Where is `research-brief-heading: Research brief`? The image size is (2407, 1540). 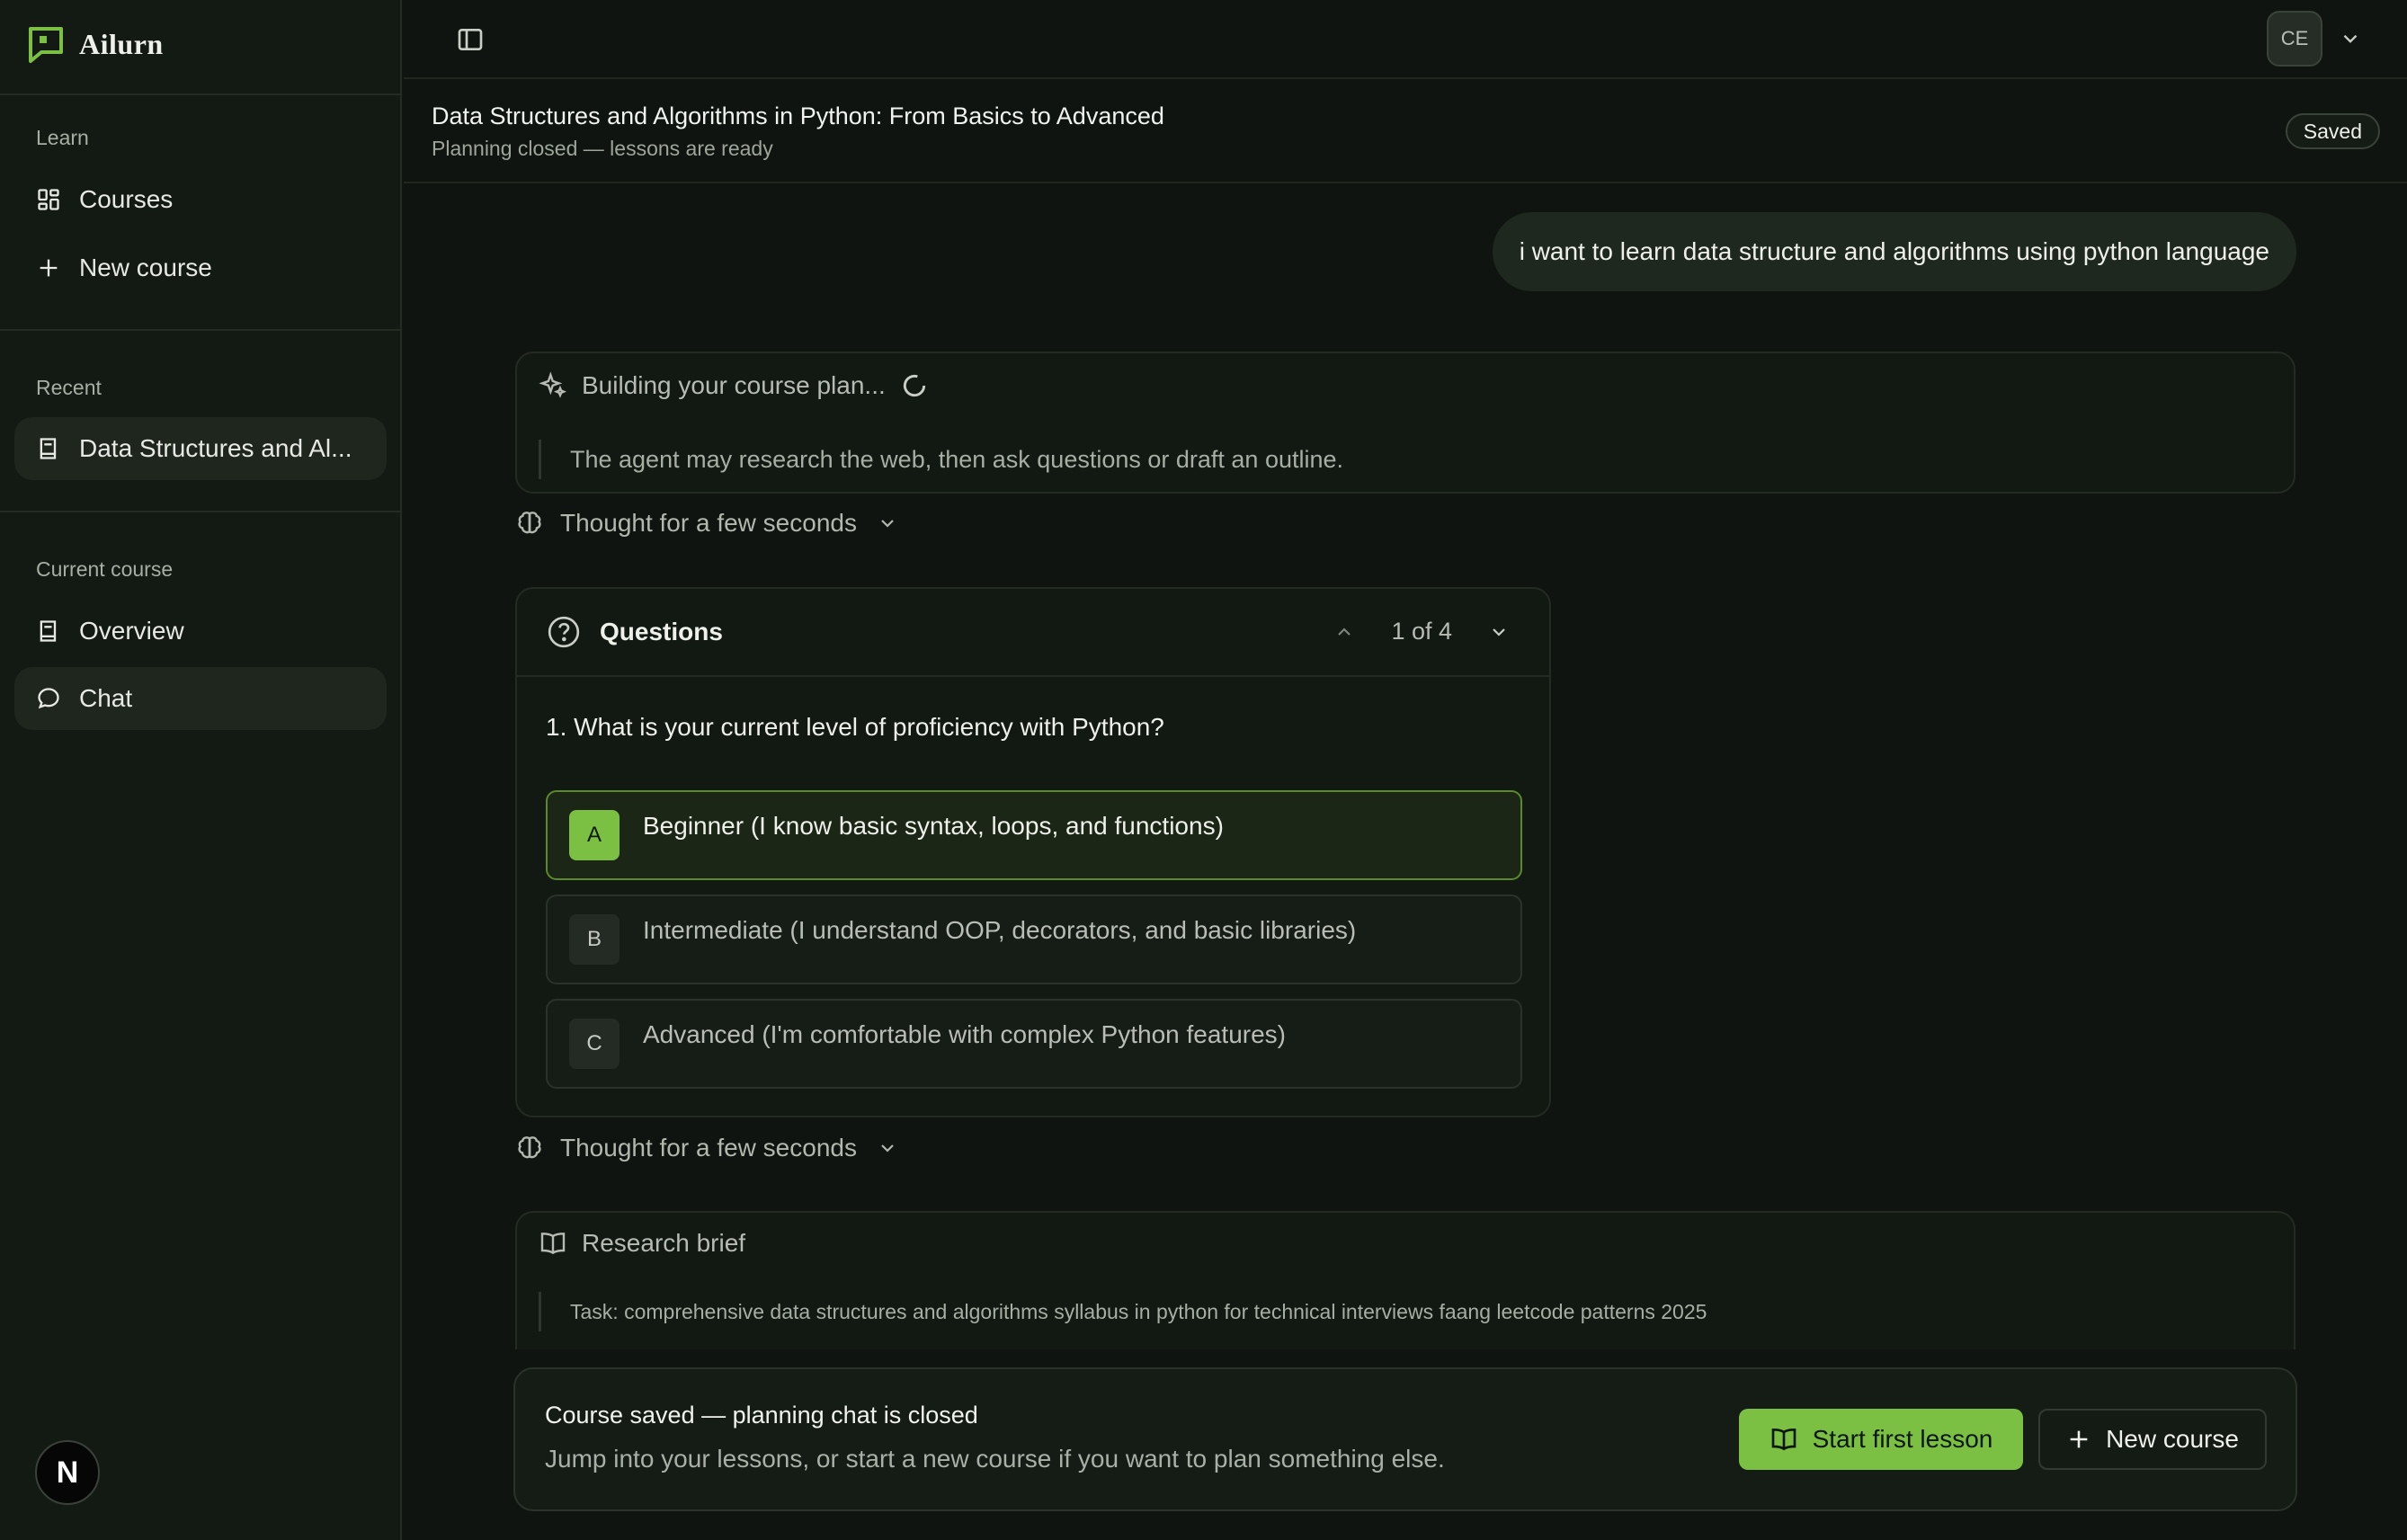
research-brief-heading: Research brief is located at coordinates (664, 1243).